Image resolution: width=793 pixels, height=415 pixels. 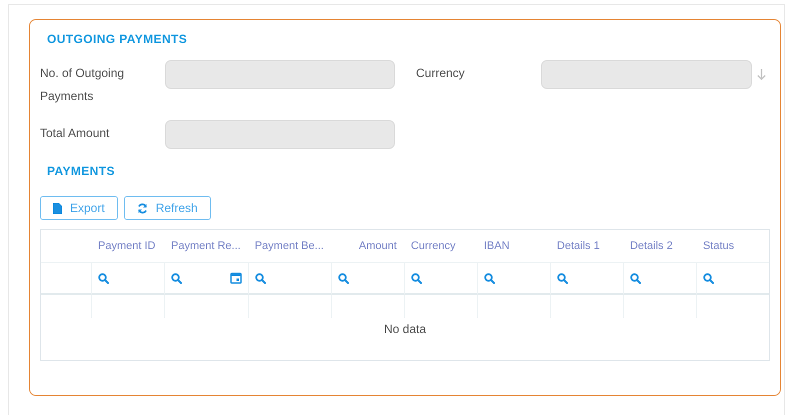 I want to click on document-icon, so click(x=57, y=208).